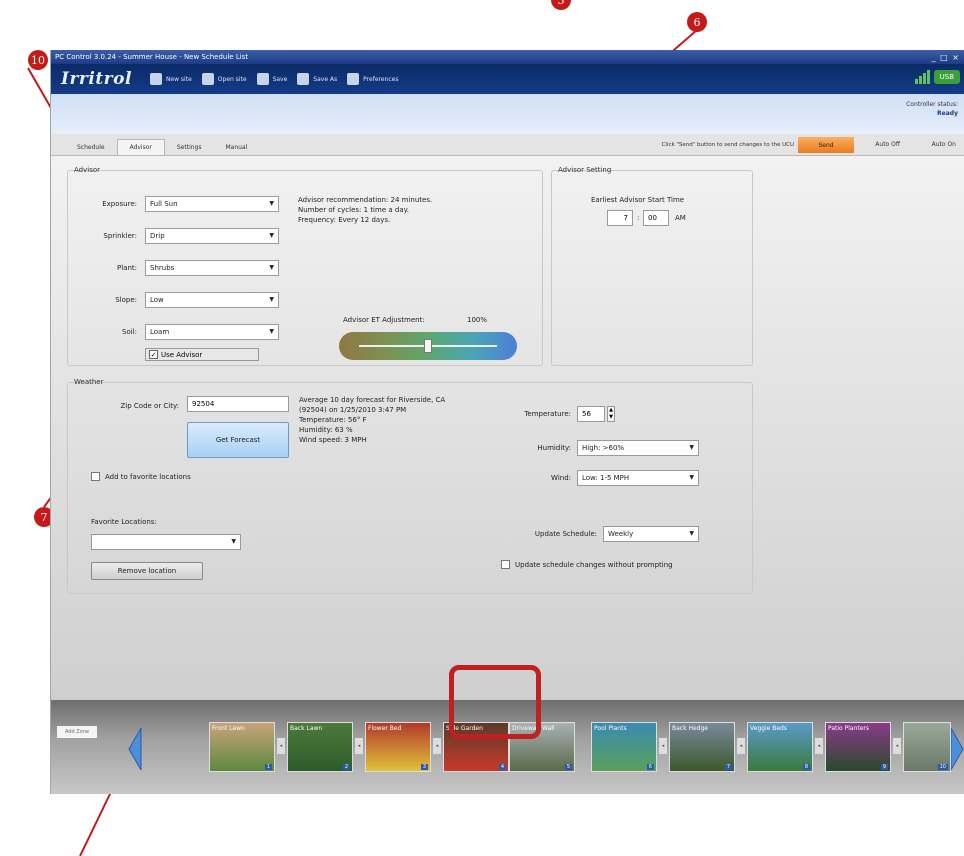 The height and width of the screenshot is (856, 964). Describe the element at coordinates (166, 542) in the screenshot. I see `favorites-select: ▼` at that location.